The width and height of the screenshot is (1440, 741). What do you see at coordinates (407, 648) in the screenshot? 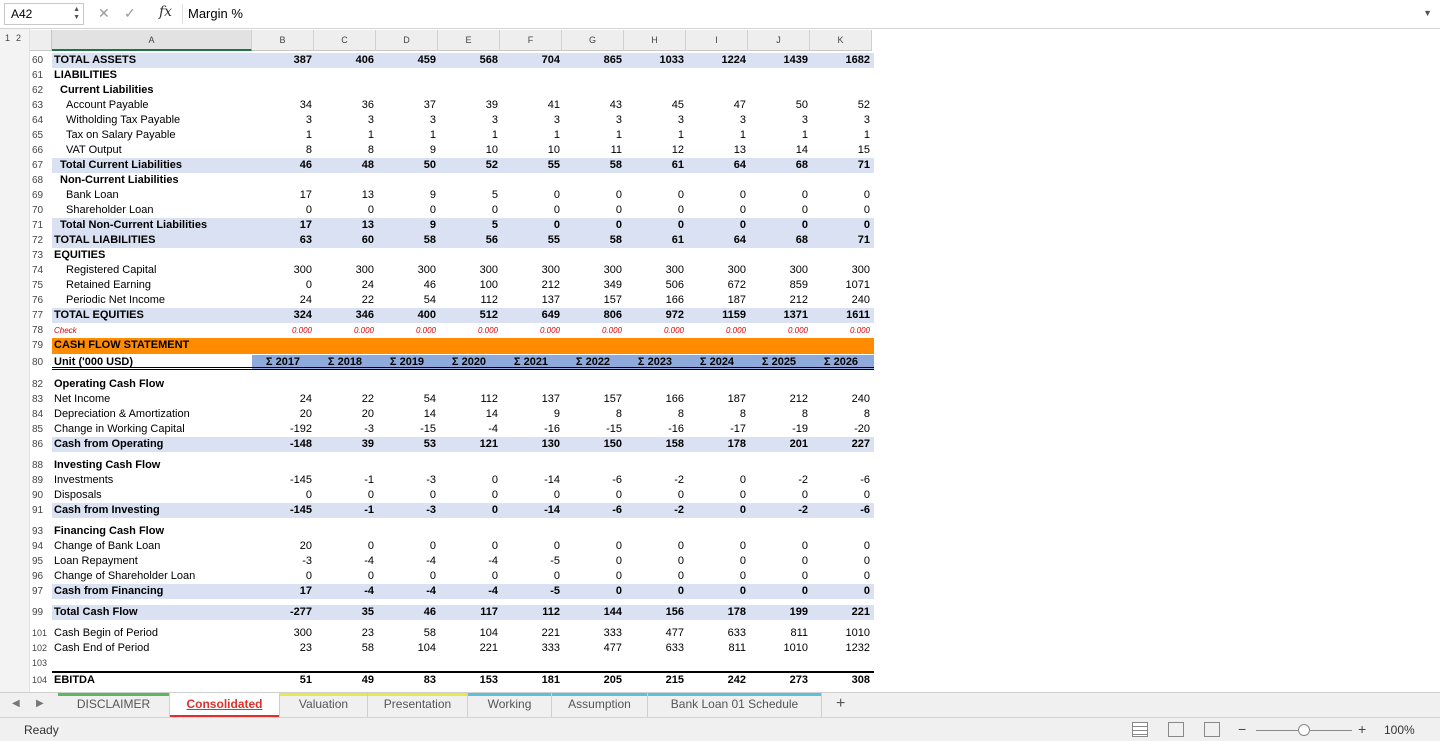
I see `value-cell: 104` at bounding box center [407, 648].